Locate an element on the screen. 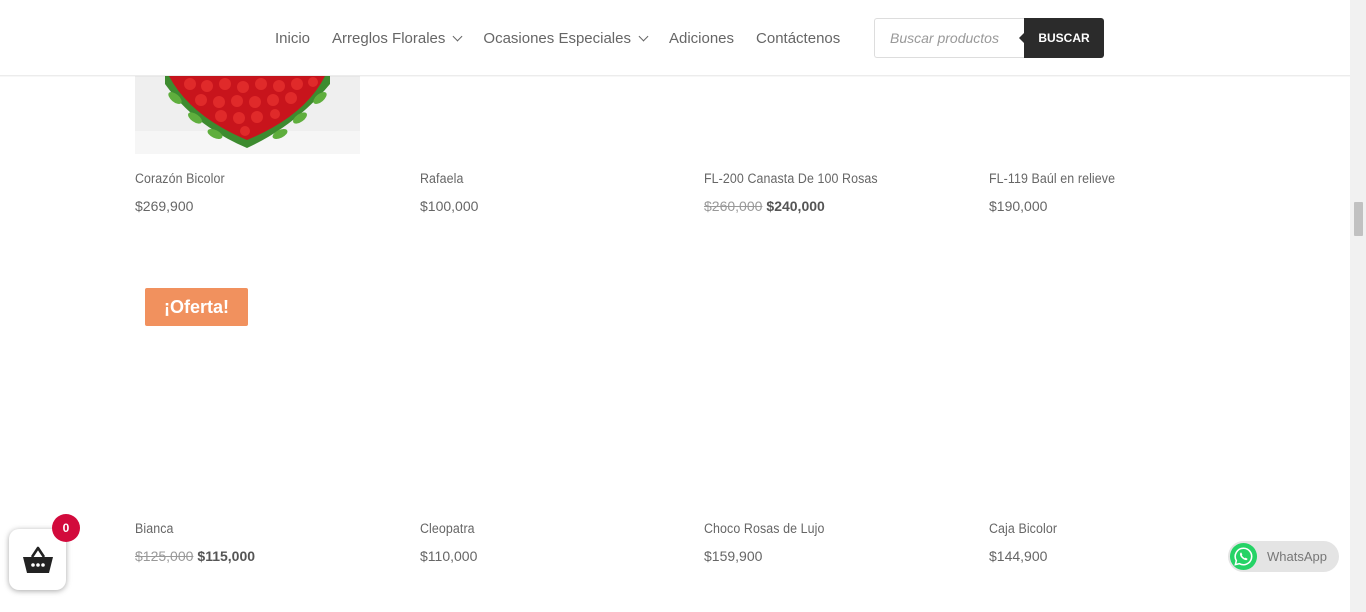 The height and width of the screenshot is (612, 1366). page-scrollbar is located at coordinates (1358, 306).